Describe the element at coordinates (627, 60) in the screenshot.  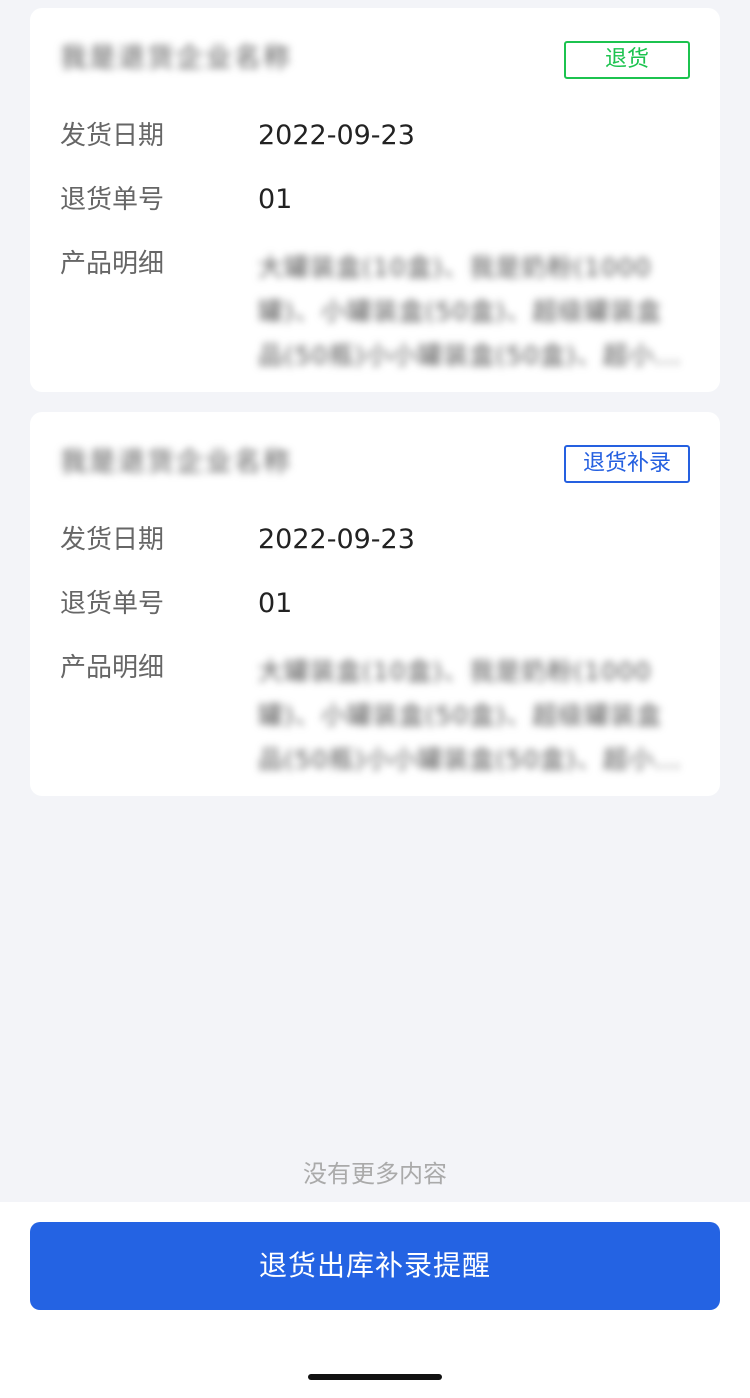
I see `status-badge: 退货` at that location.